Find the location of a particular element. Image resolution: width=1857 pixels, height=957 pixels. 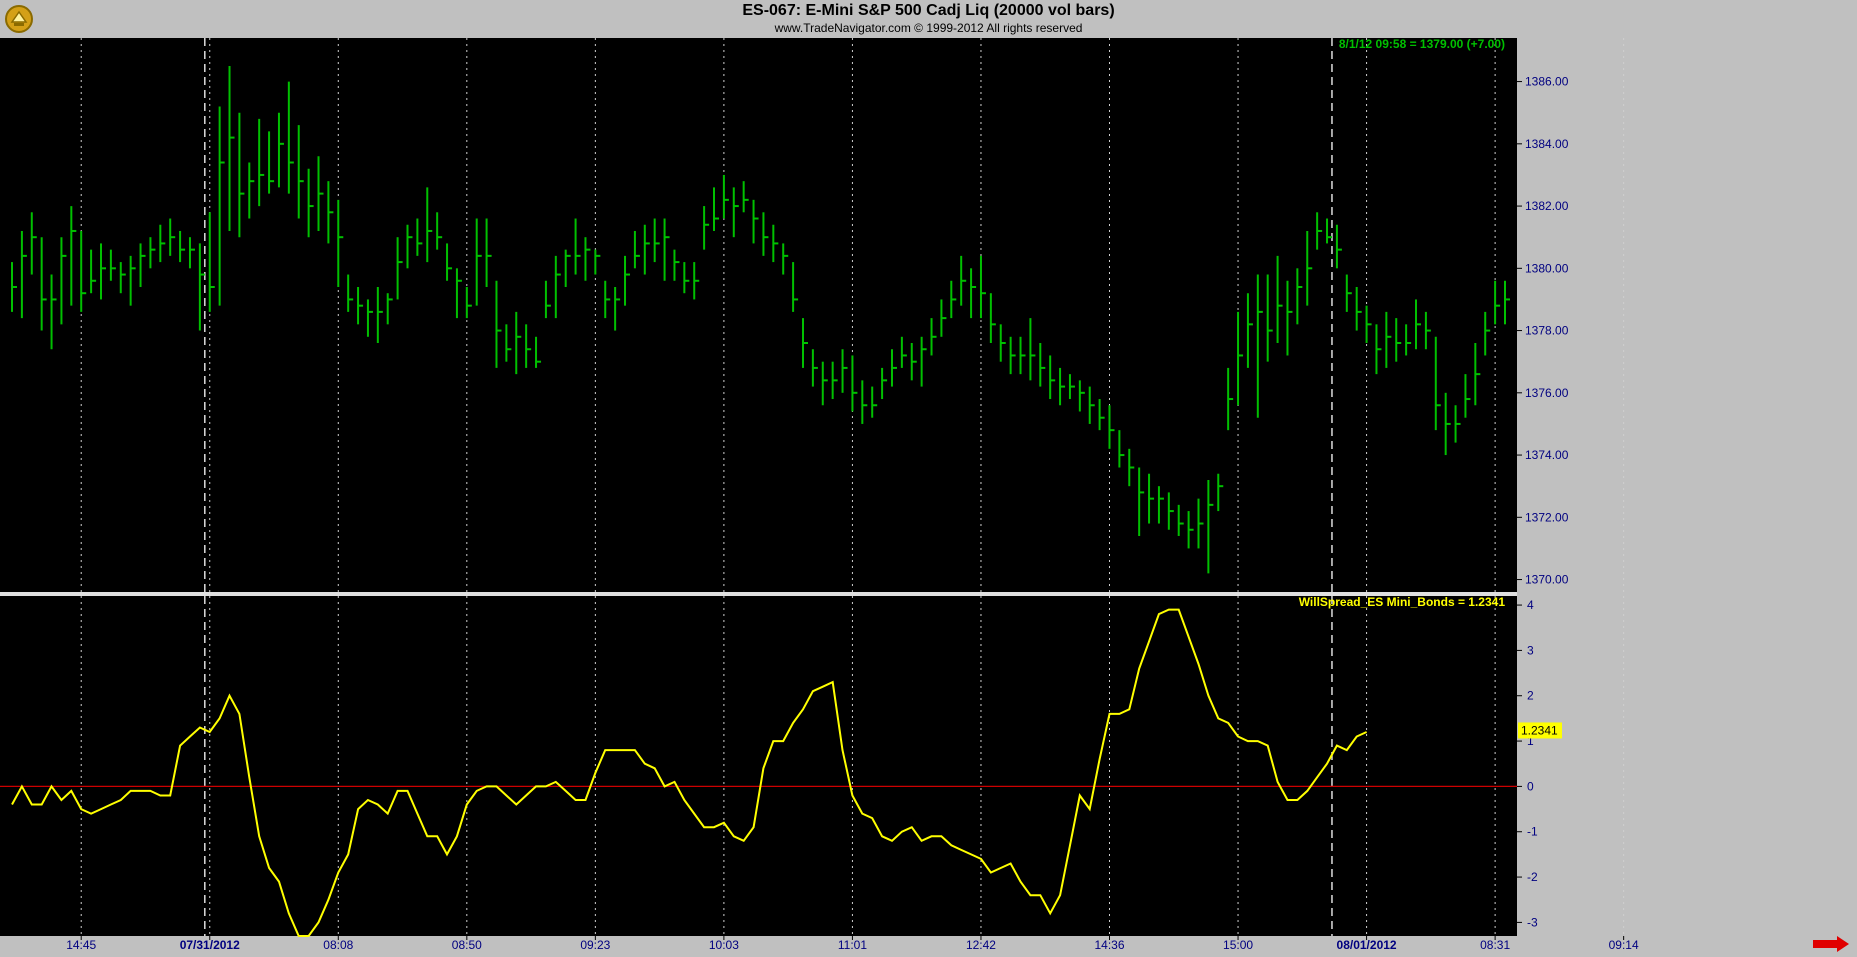

last-value-marker-text: 1.2341 is located at coordinates (1539, 730).